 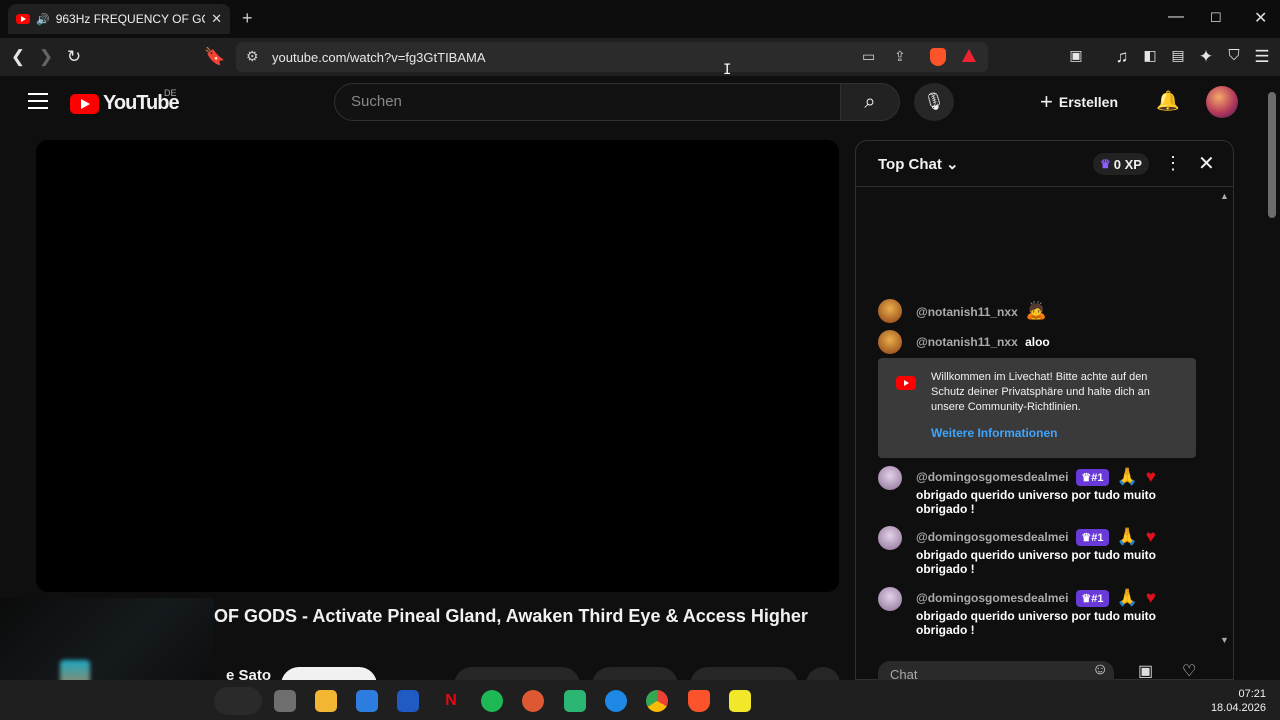 I want to click on reload-icon: ↻, so click(x=74, y=57).